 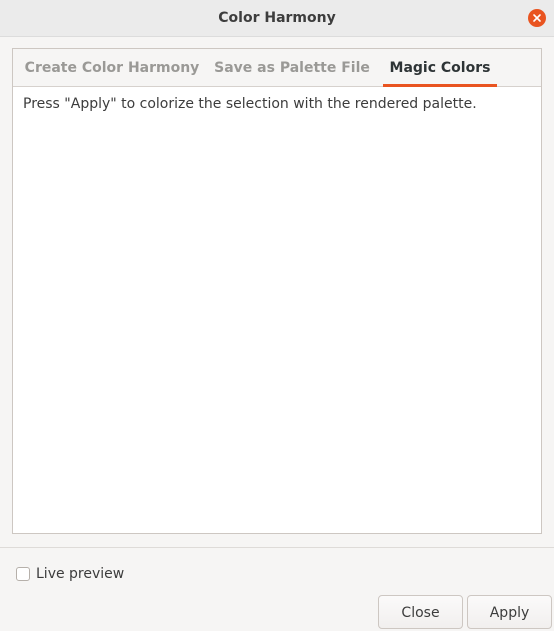 I want to click on live-preview-checkbox, so click(x=23, y=574).